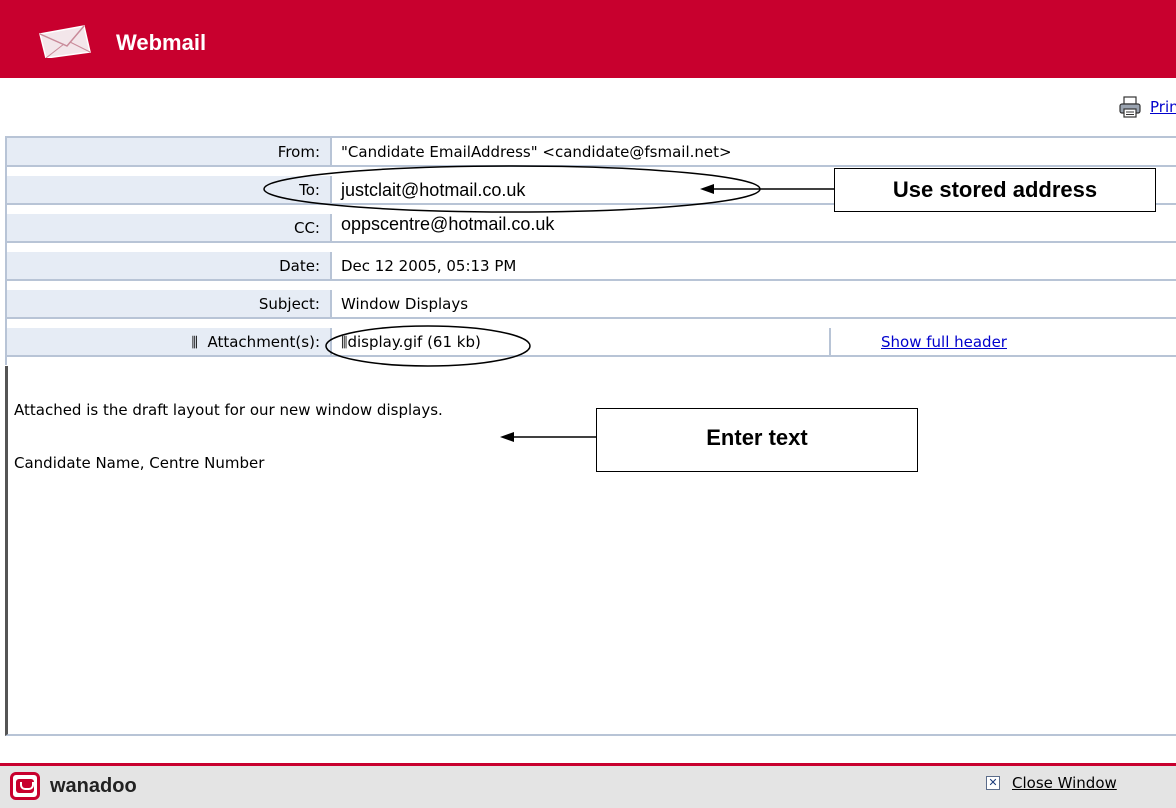 This screenshot has height=808, width=1176. I want to click on attachment-label-text: Attachment(s):, so click(263, 342).